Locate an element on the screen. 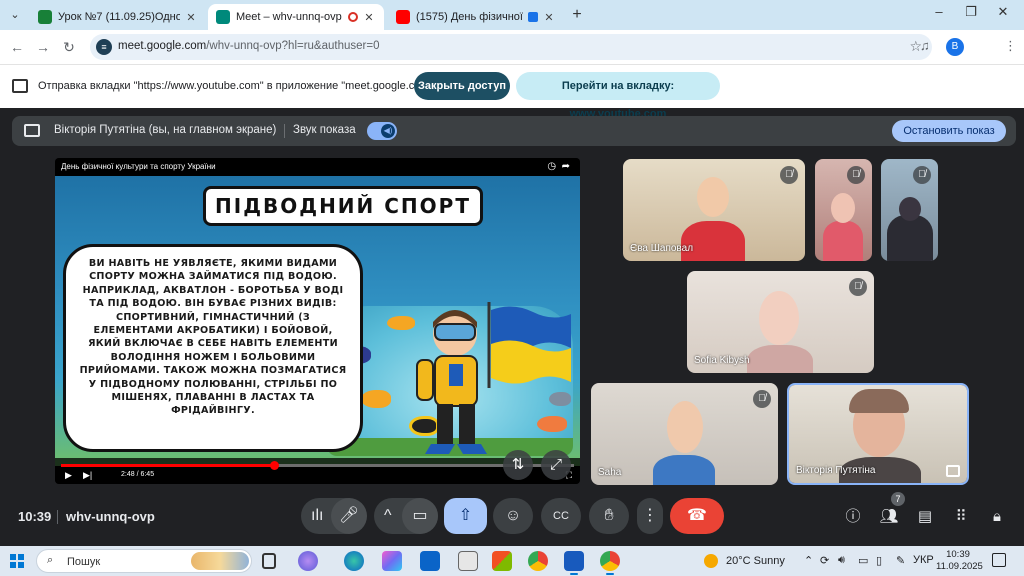 This screenshot has width=1024, height=576. media-control-icon: ♫ is located at coordinates (925, 45).